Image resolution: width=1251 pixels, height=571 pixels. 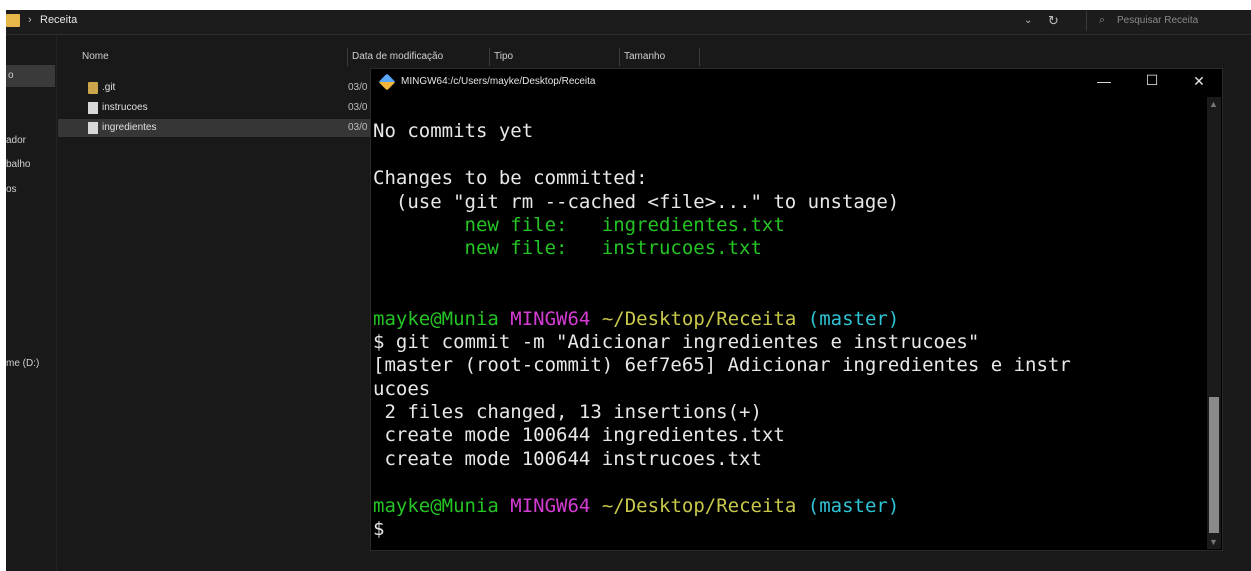 What do you see at coordinates (510, 178) in the screenshot?
I see `terminal-line: Changes to be committed:` at bounding box center [510, 178].